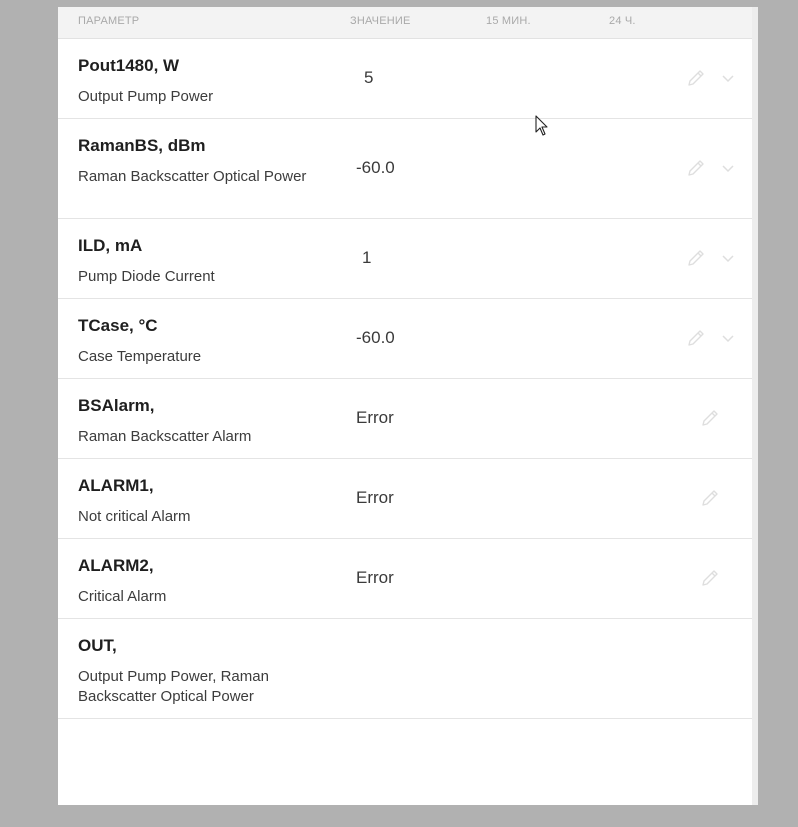  I want to click on header-24h: 24 Ч., so click(622, 21).